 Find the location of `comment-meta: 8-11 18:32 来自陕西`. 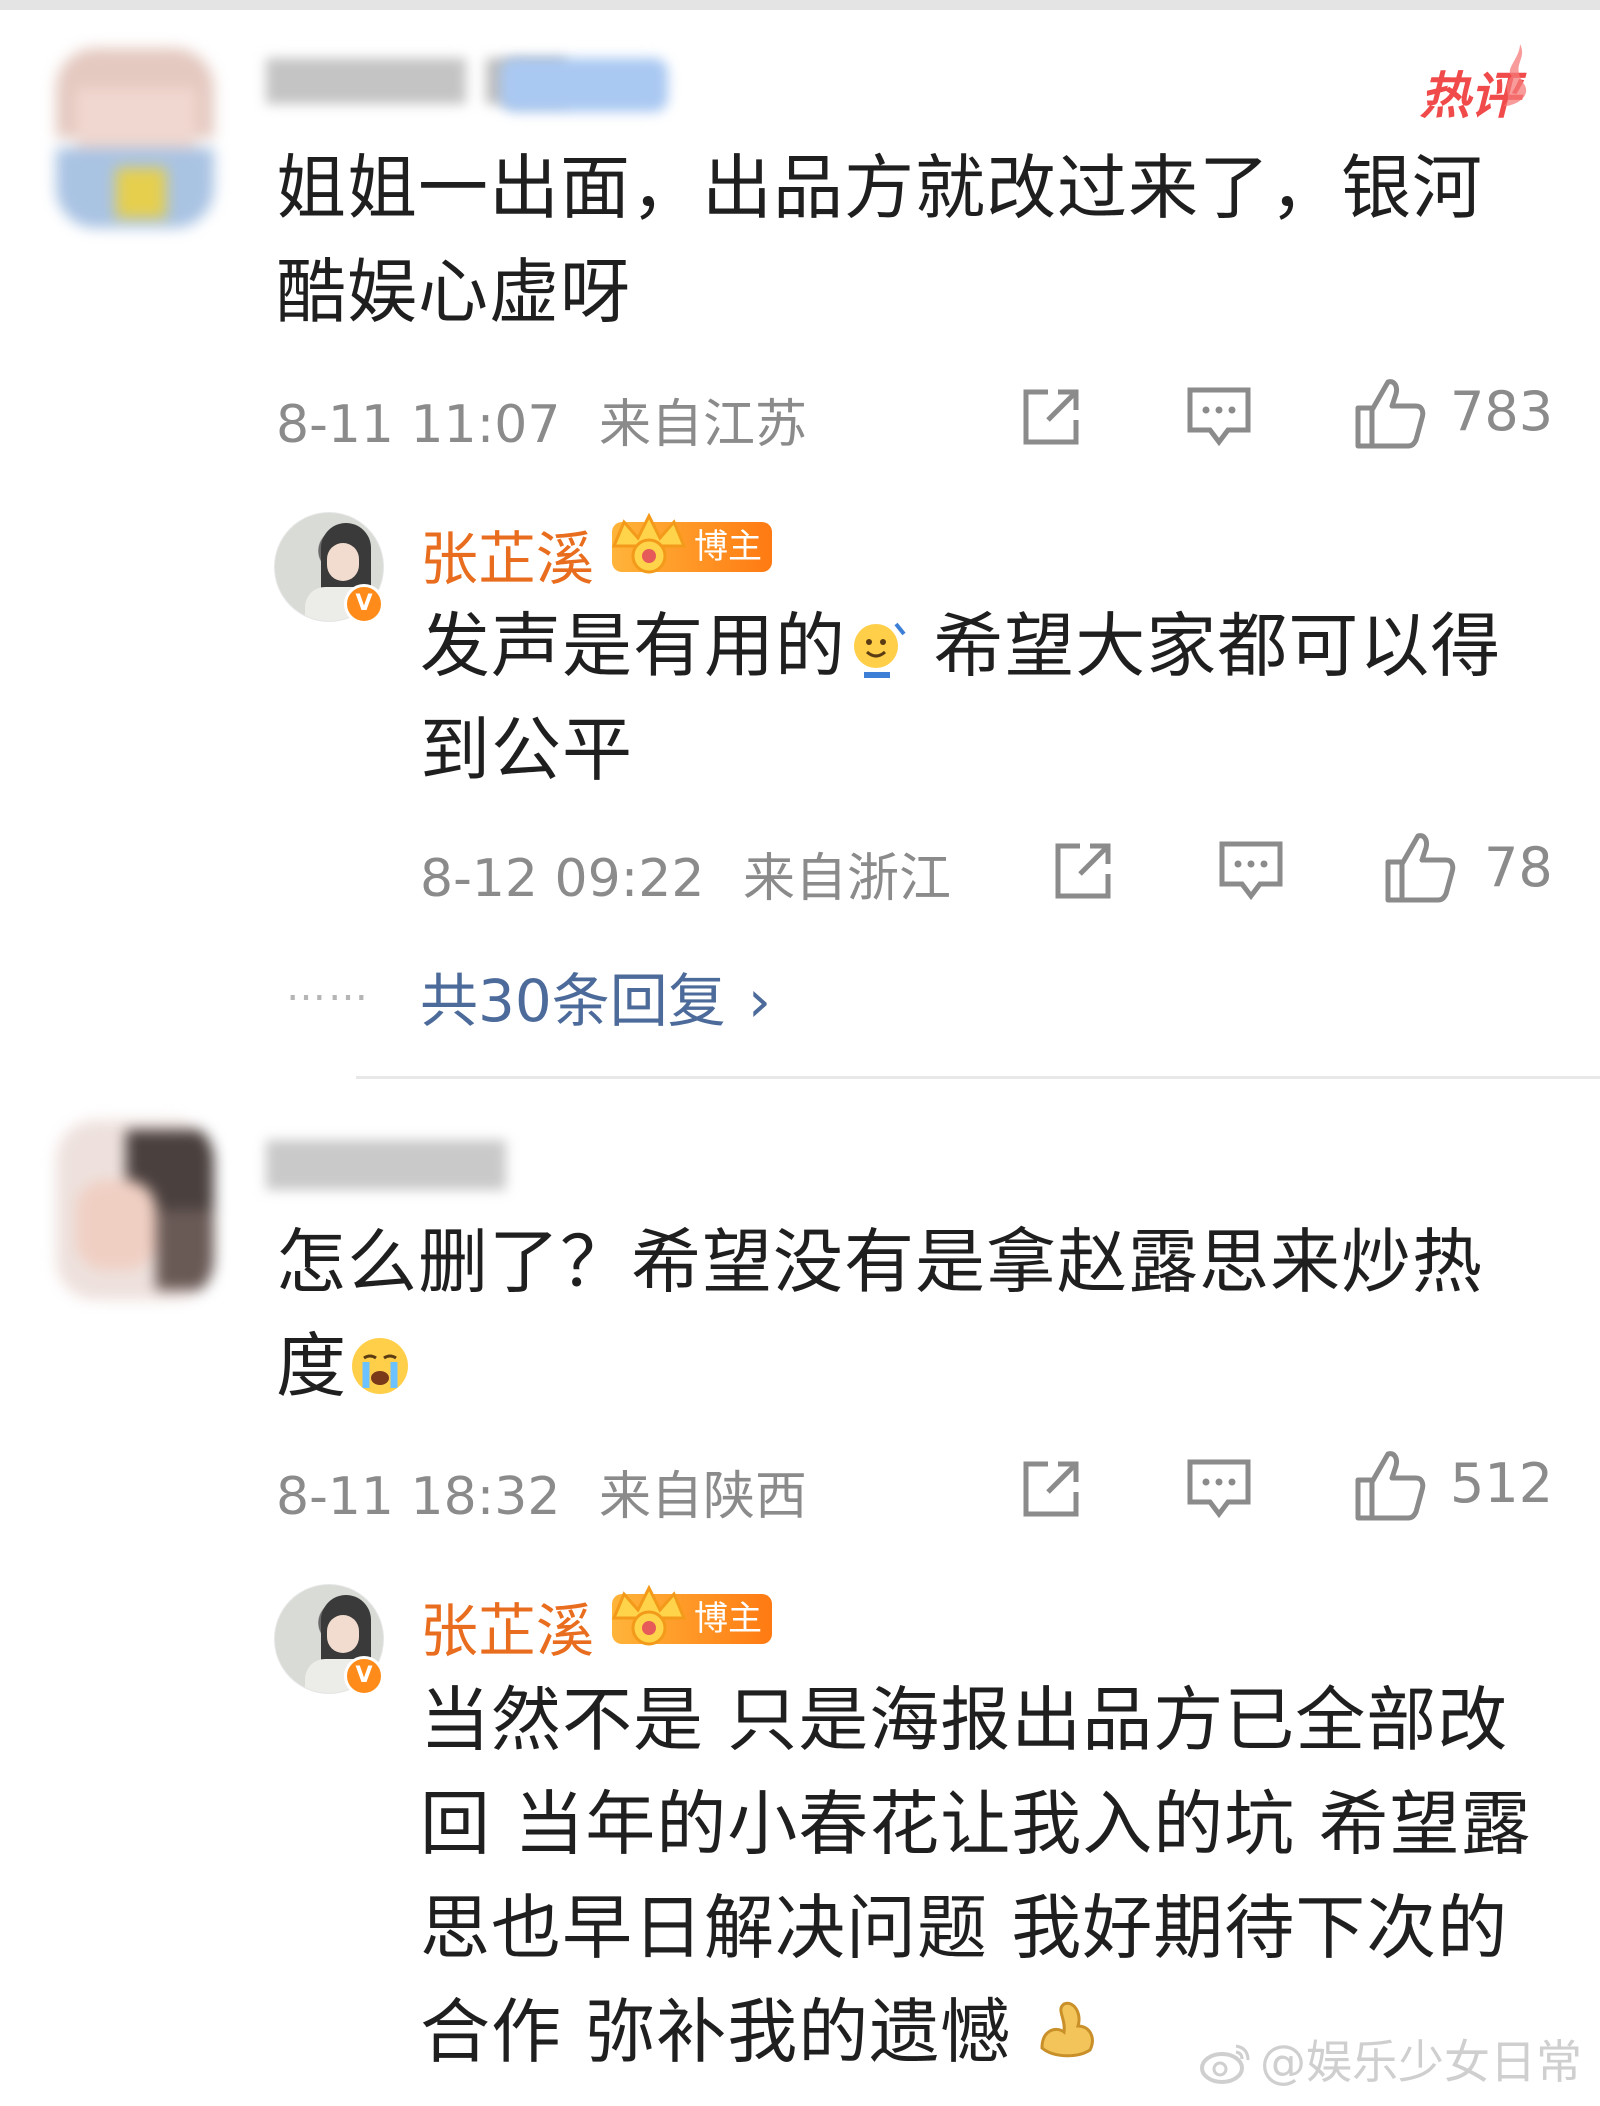

comment-meta: 8-11 18:32 来自陕西 is located at coordinates (541, 1491).